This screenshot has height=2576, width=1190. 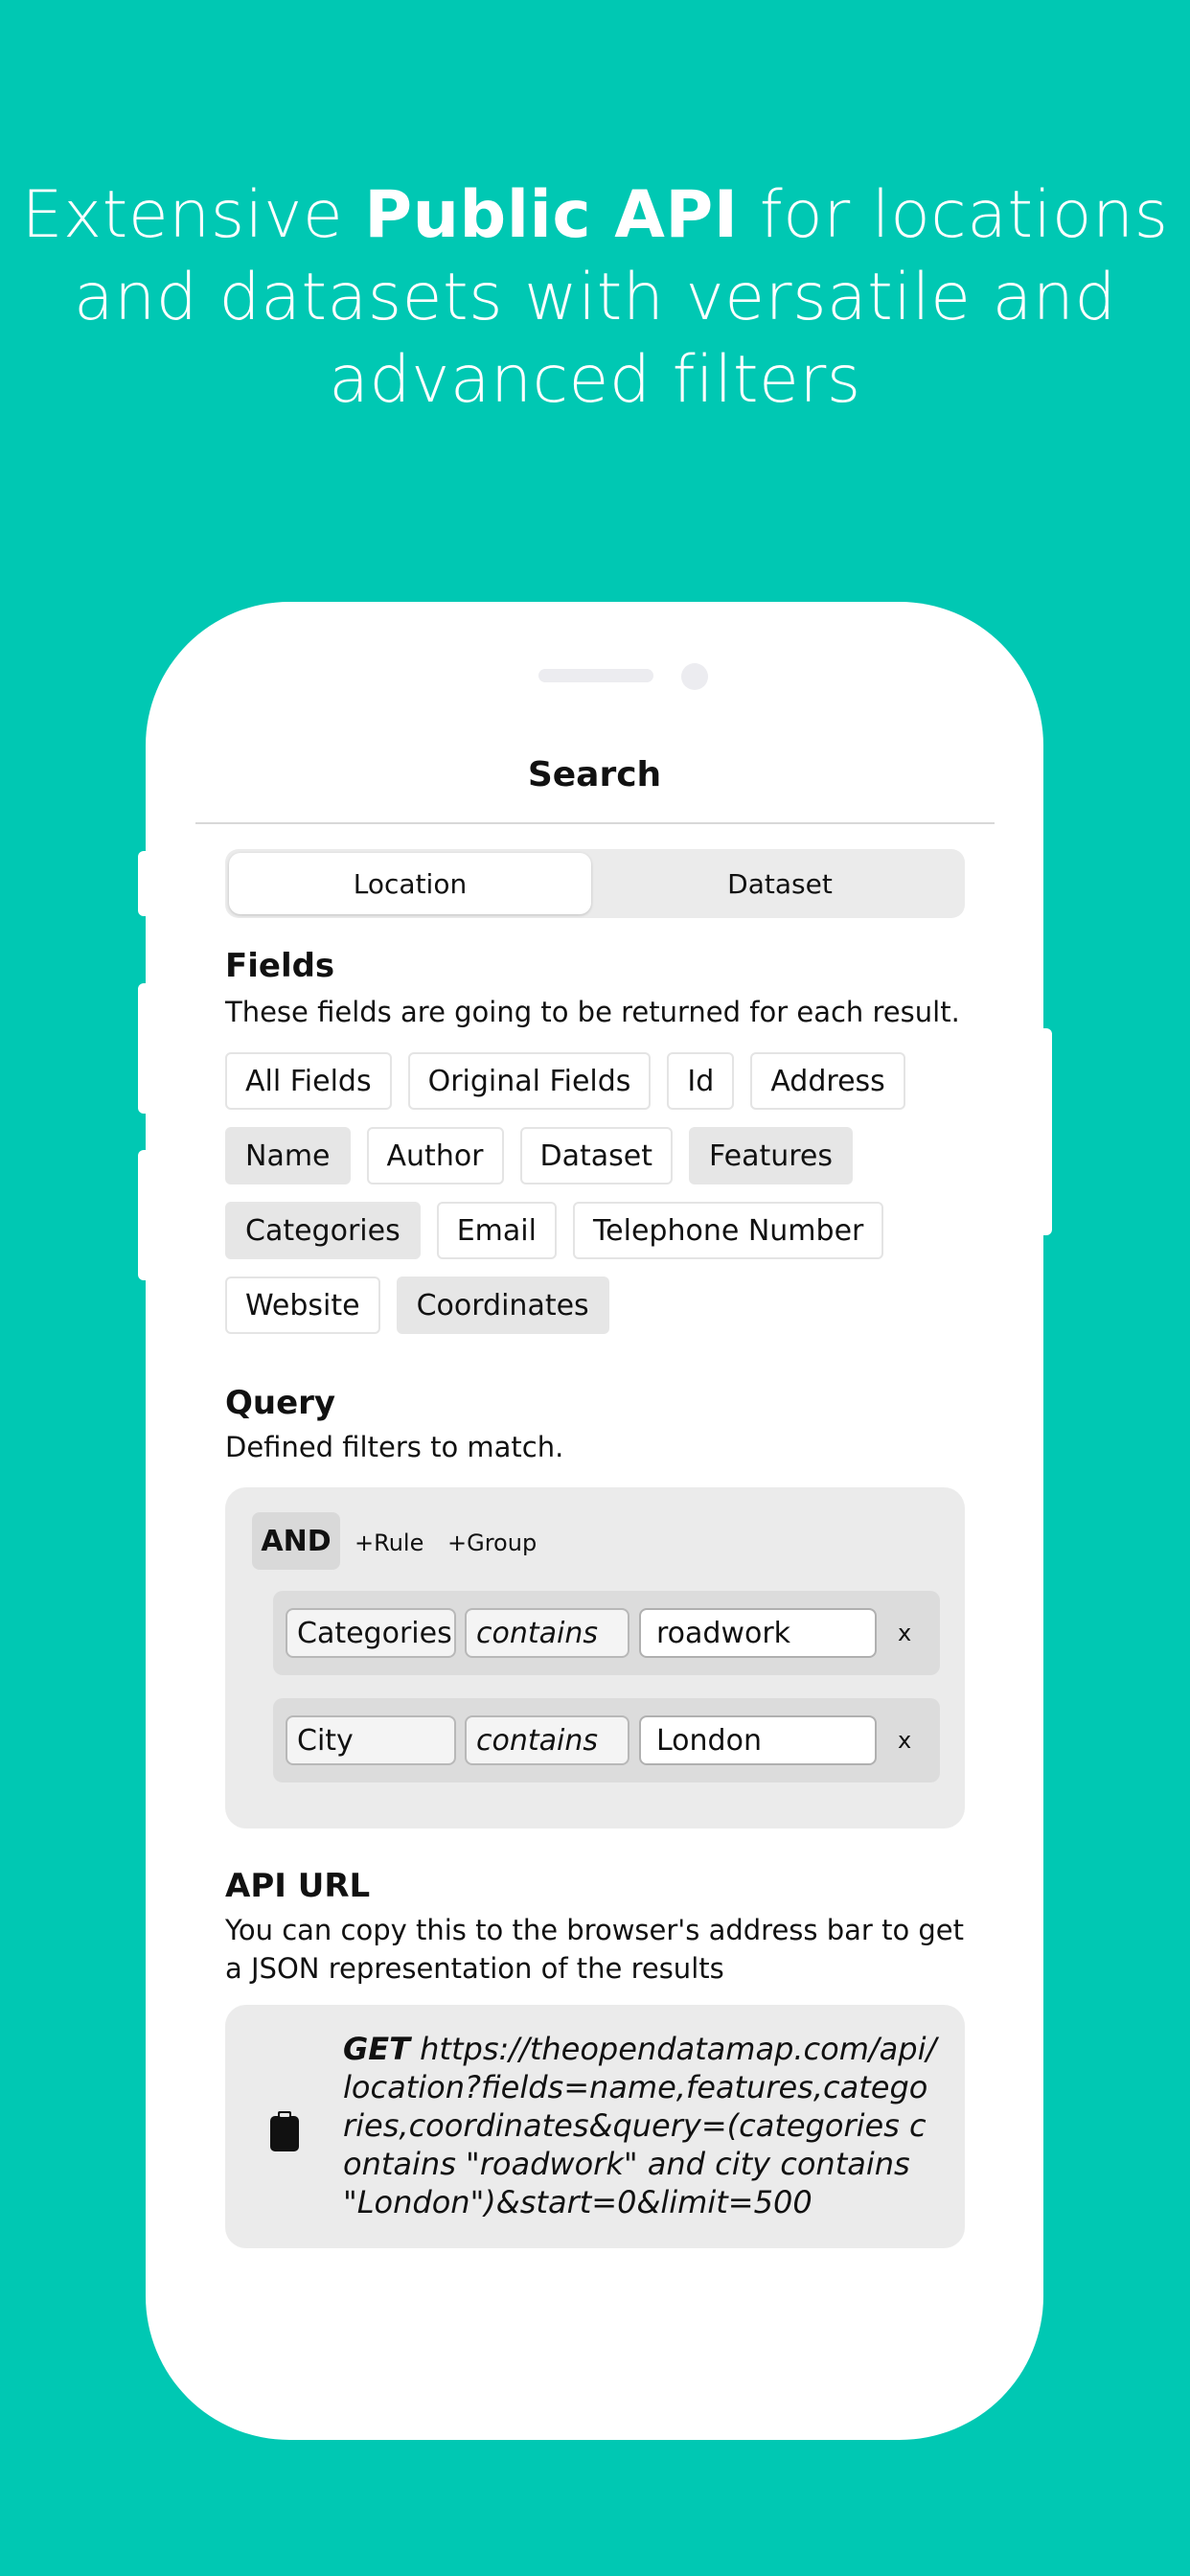 What do you see at coordinates (695, 676) in the screenshot?
I see `front-camera` at bounding box center [695, 676].